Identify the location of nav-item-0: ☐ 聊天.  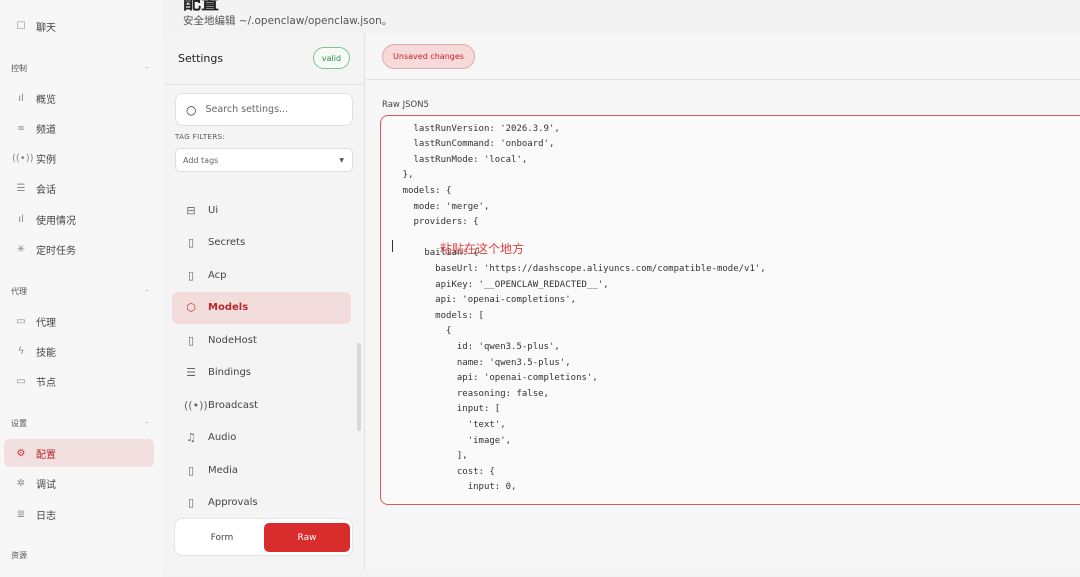
(79, 26).